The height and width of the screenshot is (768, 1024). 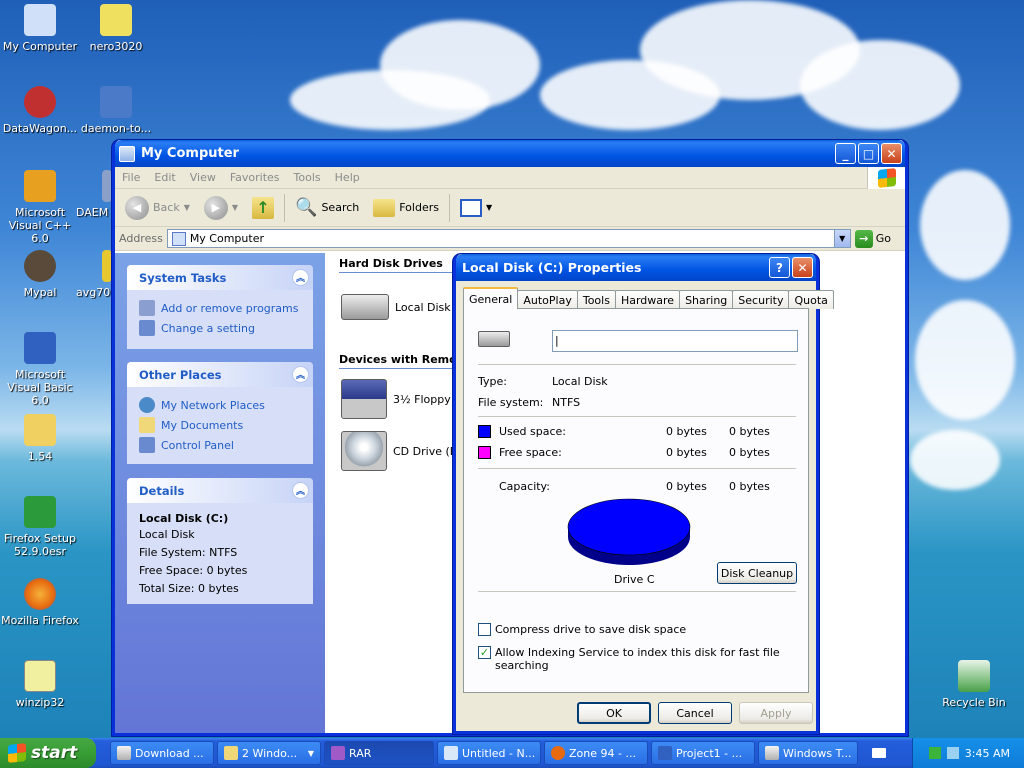 I want to click on desktop-icon-daem: DAEM, so click(x=94, y=194).